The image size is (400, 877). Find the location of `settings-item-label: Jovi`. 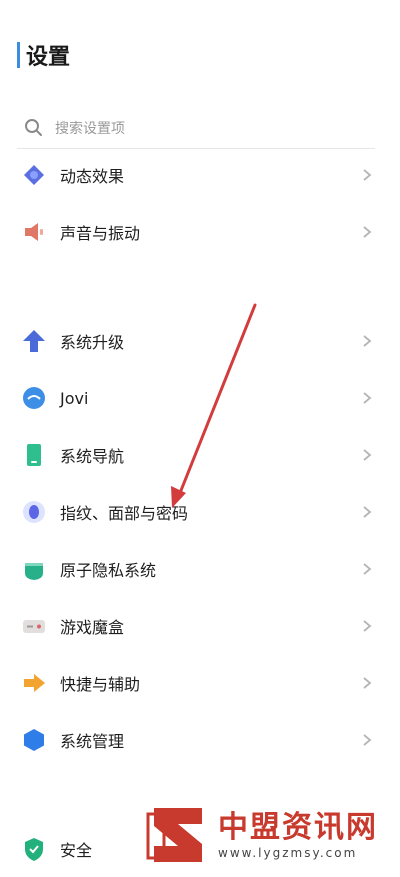

settings-item-label: Jovi is located at coordinates (74, 398).